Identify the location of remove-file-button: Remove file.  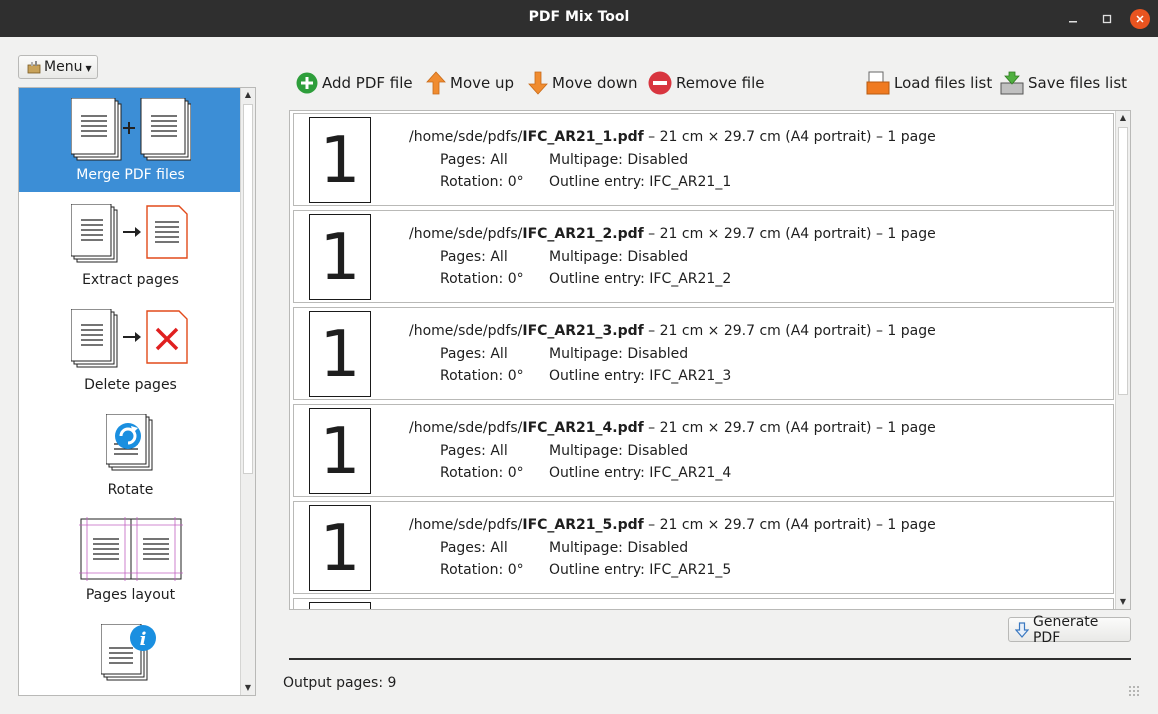
(706, 83).